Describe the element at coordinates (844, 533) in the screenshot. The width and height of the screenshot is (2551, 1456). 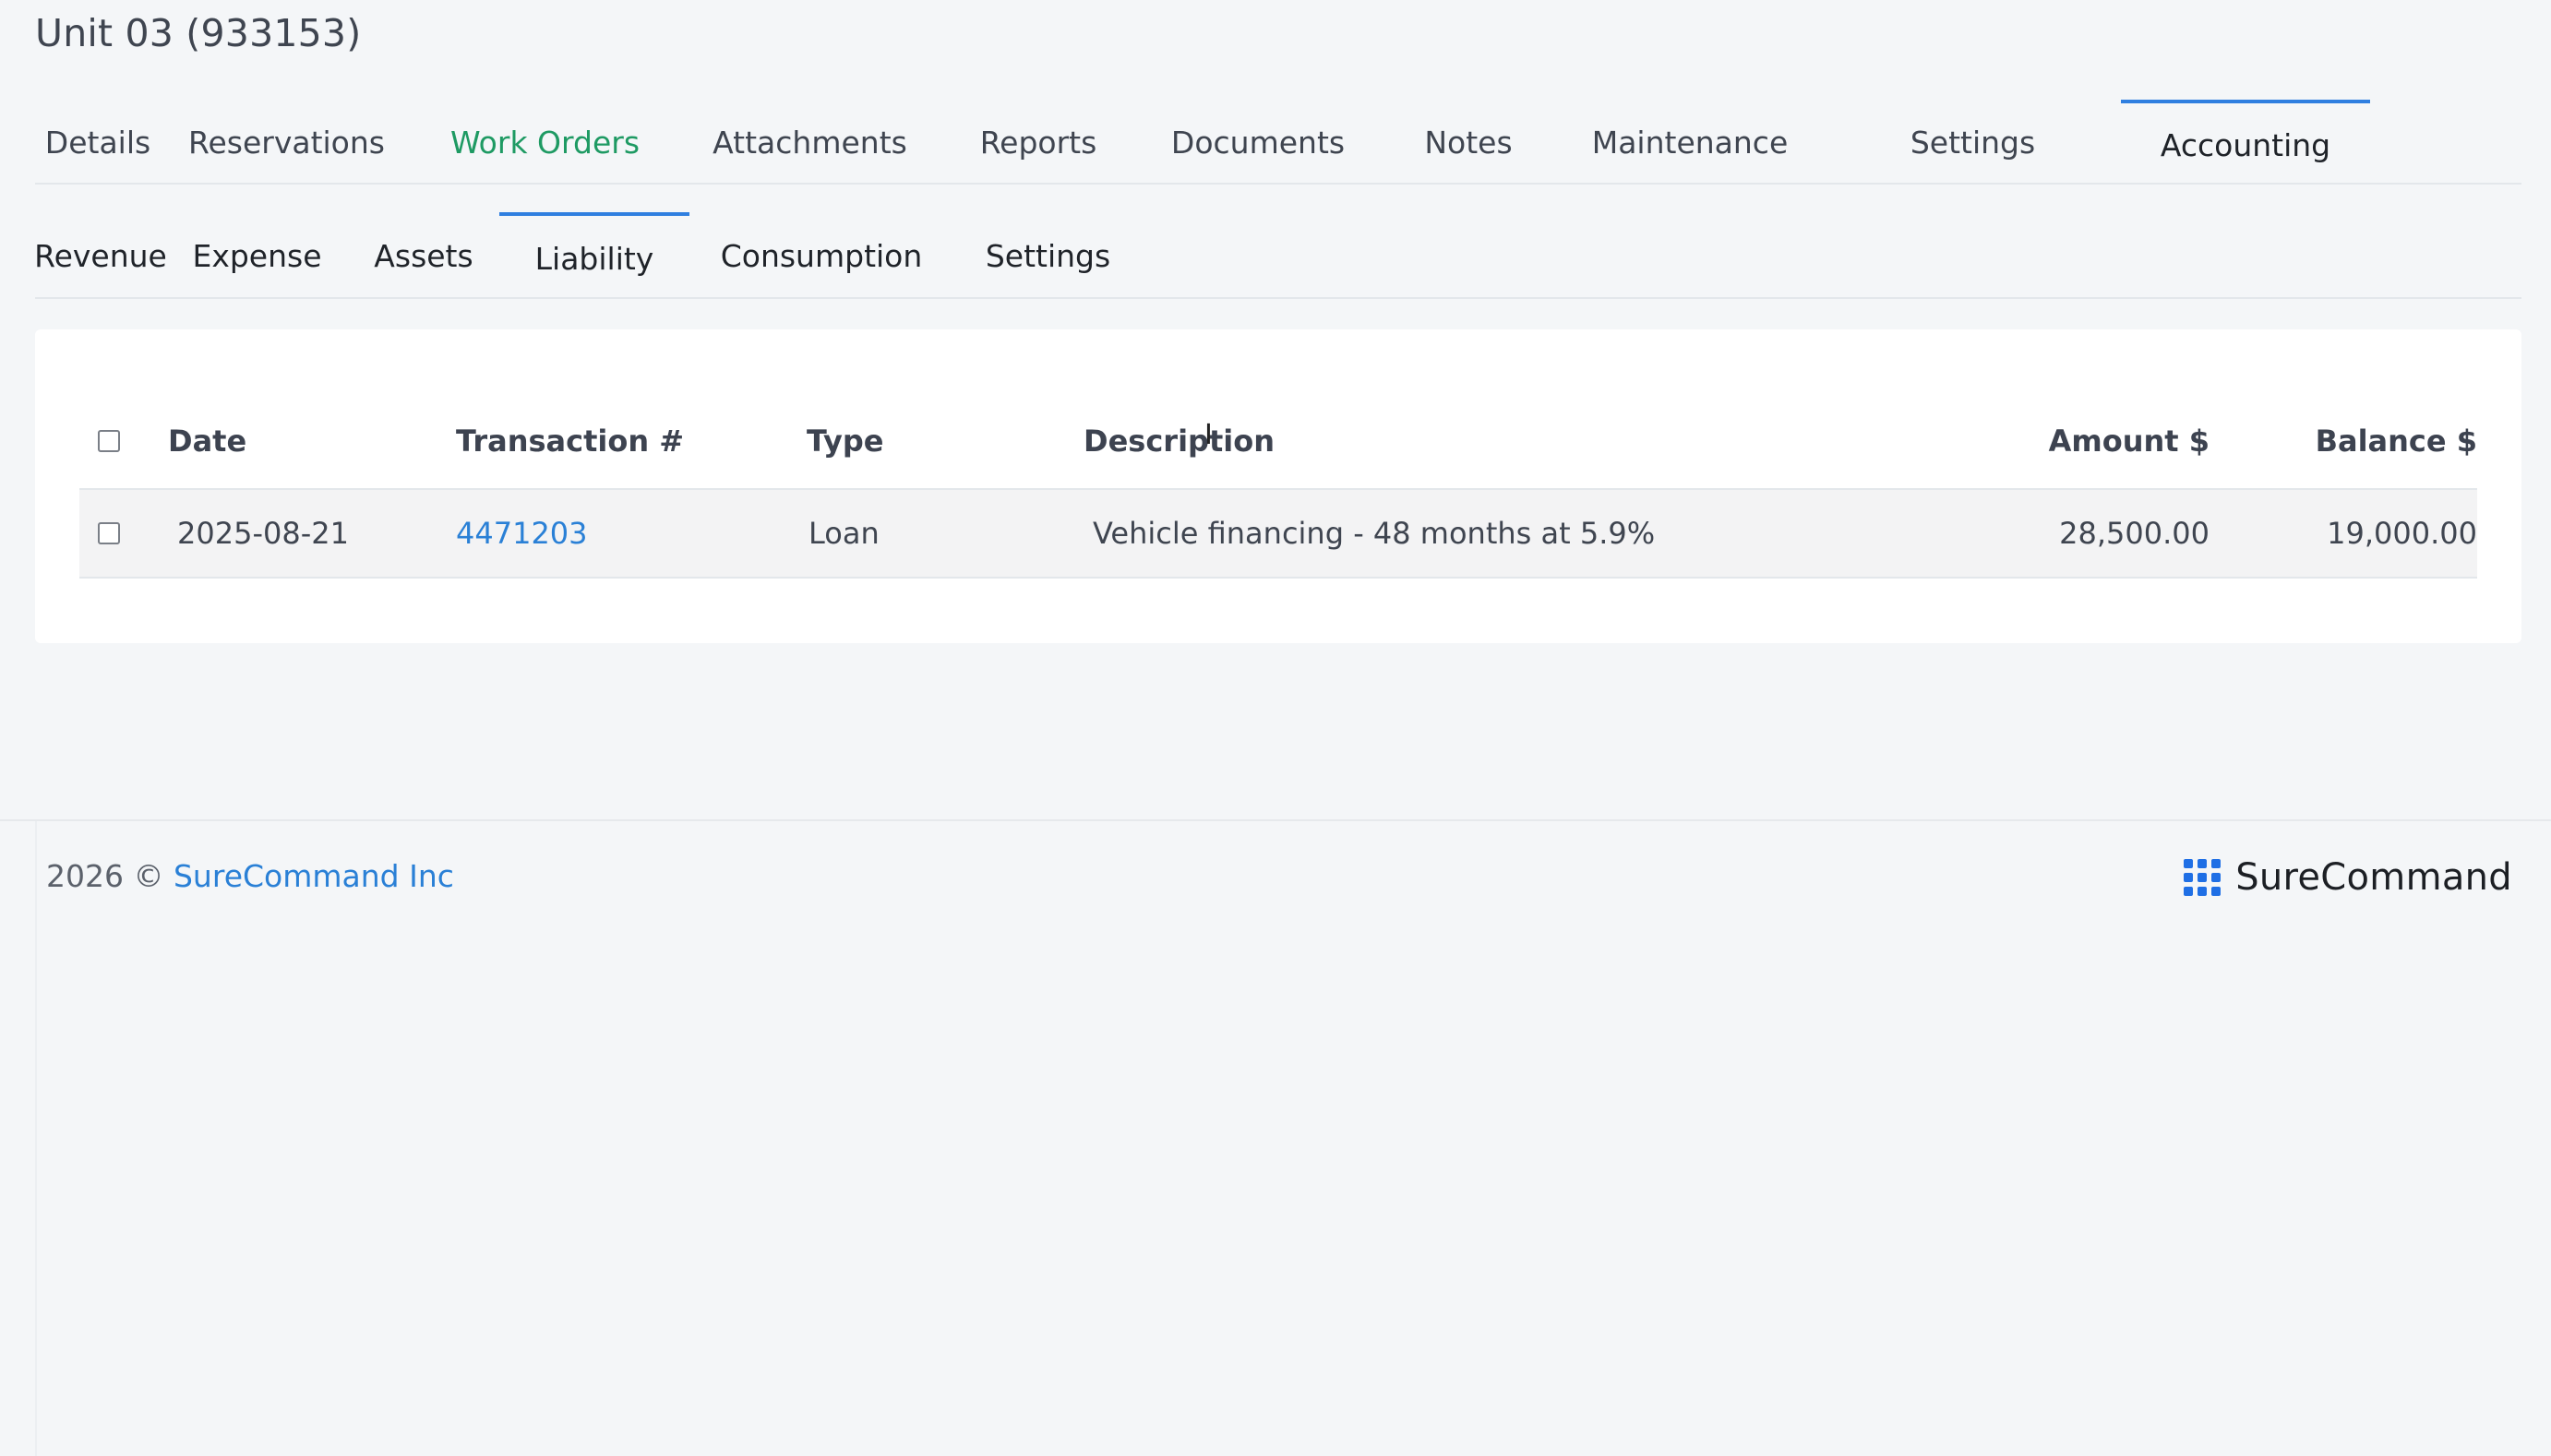
I see `row-type: Loan` at that location.